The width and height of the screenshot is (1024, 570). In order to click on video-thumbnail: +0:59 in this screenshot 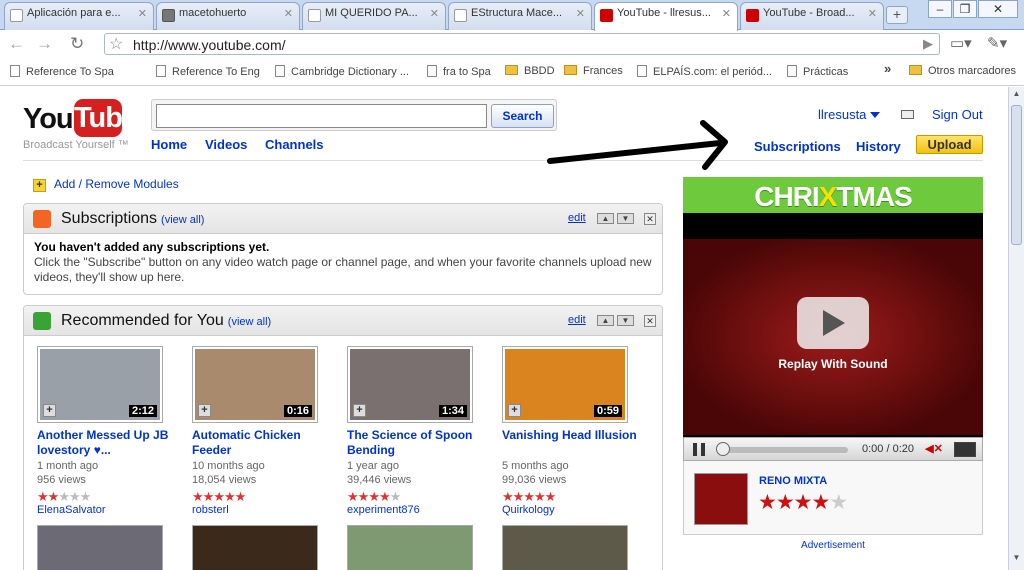, I will do `click(565, 384)`.